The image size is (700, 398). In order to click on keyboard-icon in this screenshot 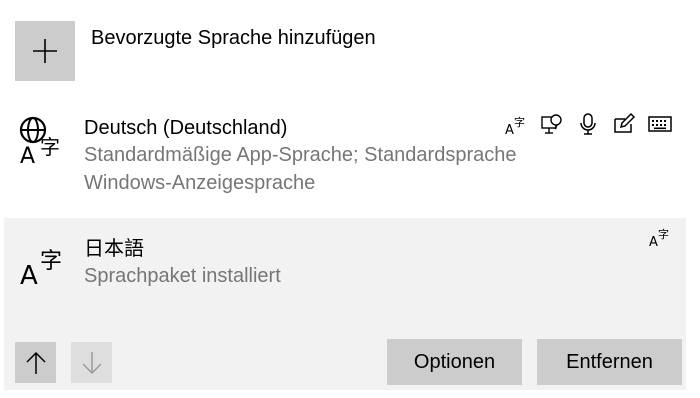, I will do `click(660, 124)`.